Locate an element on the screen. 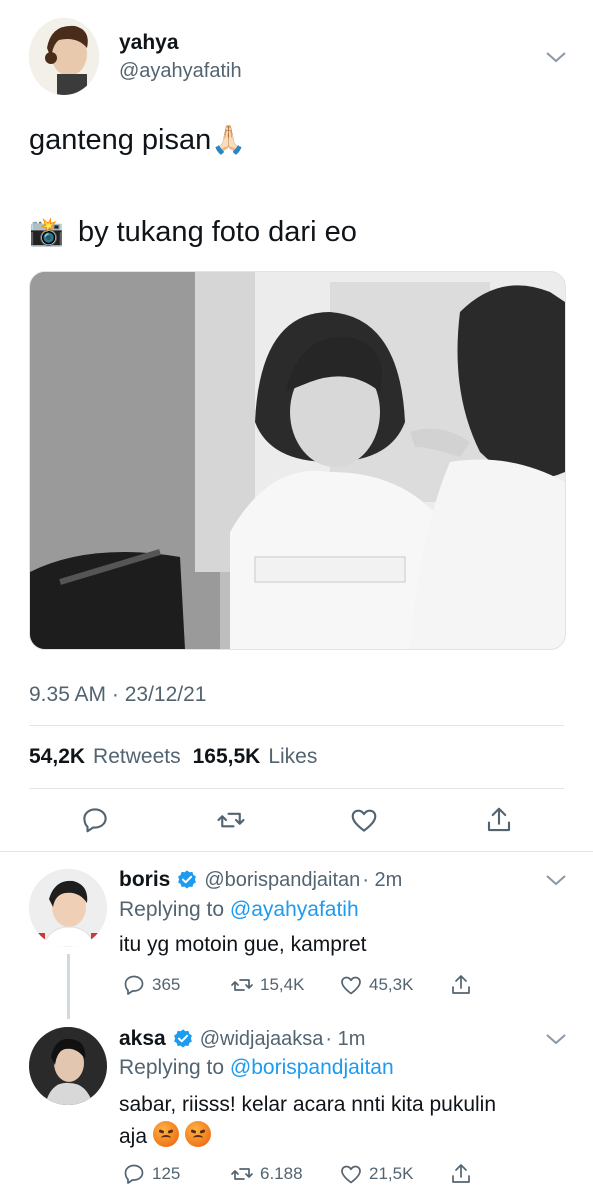 The height and width of the screenshot is (1200, 593). tweet-text-line2: 📸 by tukang foto dari eo is located at coordinates (193, 232).